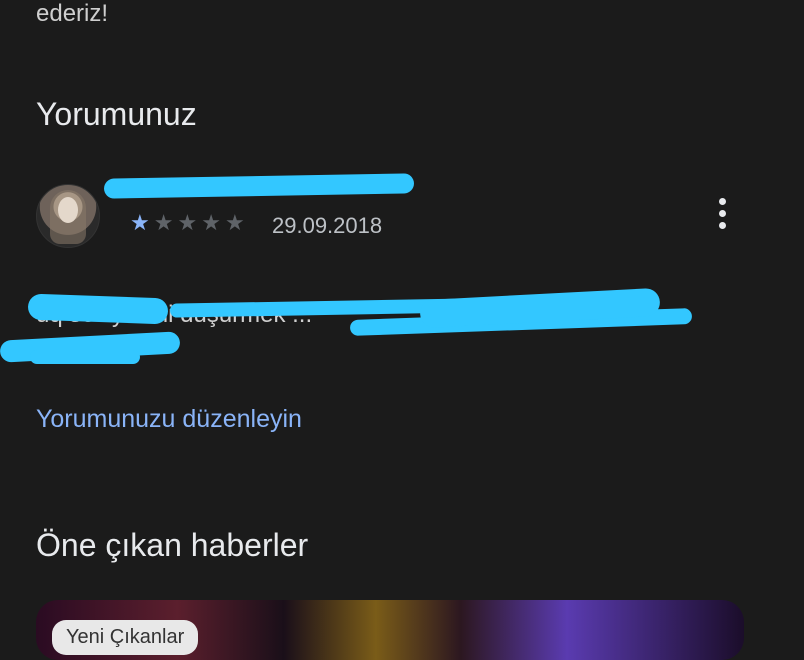  I want to click on avatar, so click(68, 216).